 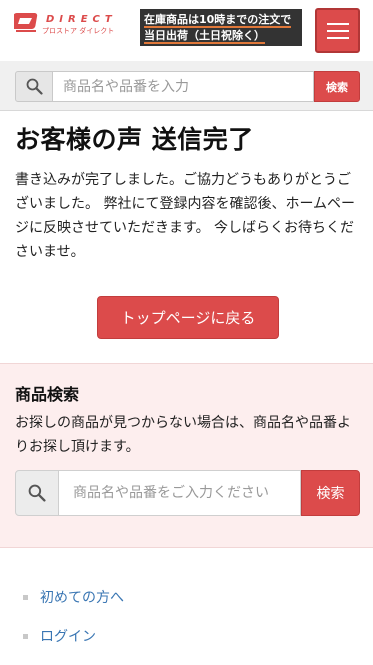 What do you see at coordinates (337, 86) in the screenshot?
I see `top-search-button: 検索` at bounding box center [337, 86].